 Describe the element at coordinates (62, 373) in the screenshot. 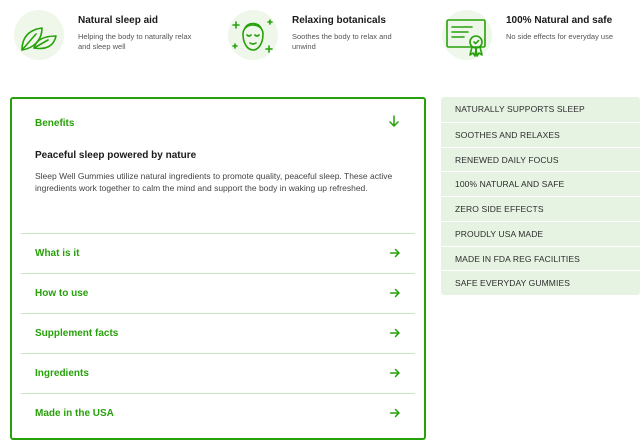

I see `accordion-item-label: Ingredients` at that location.